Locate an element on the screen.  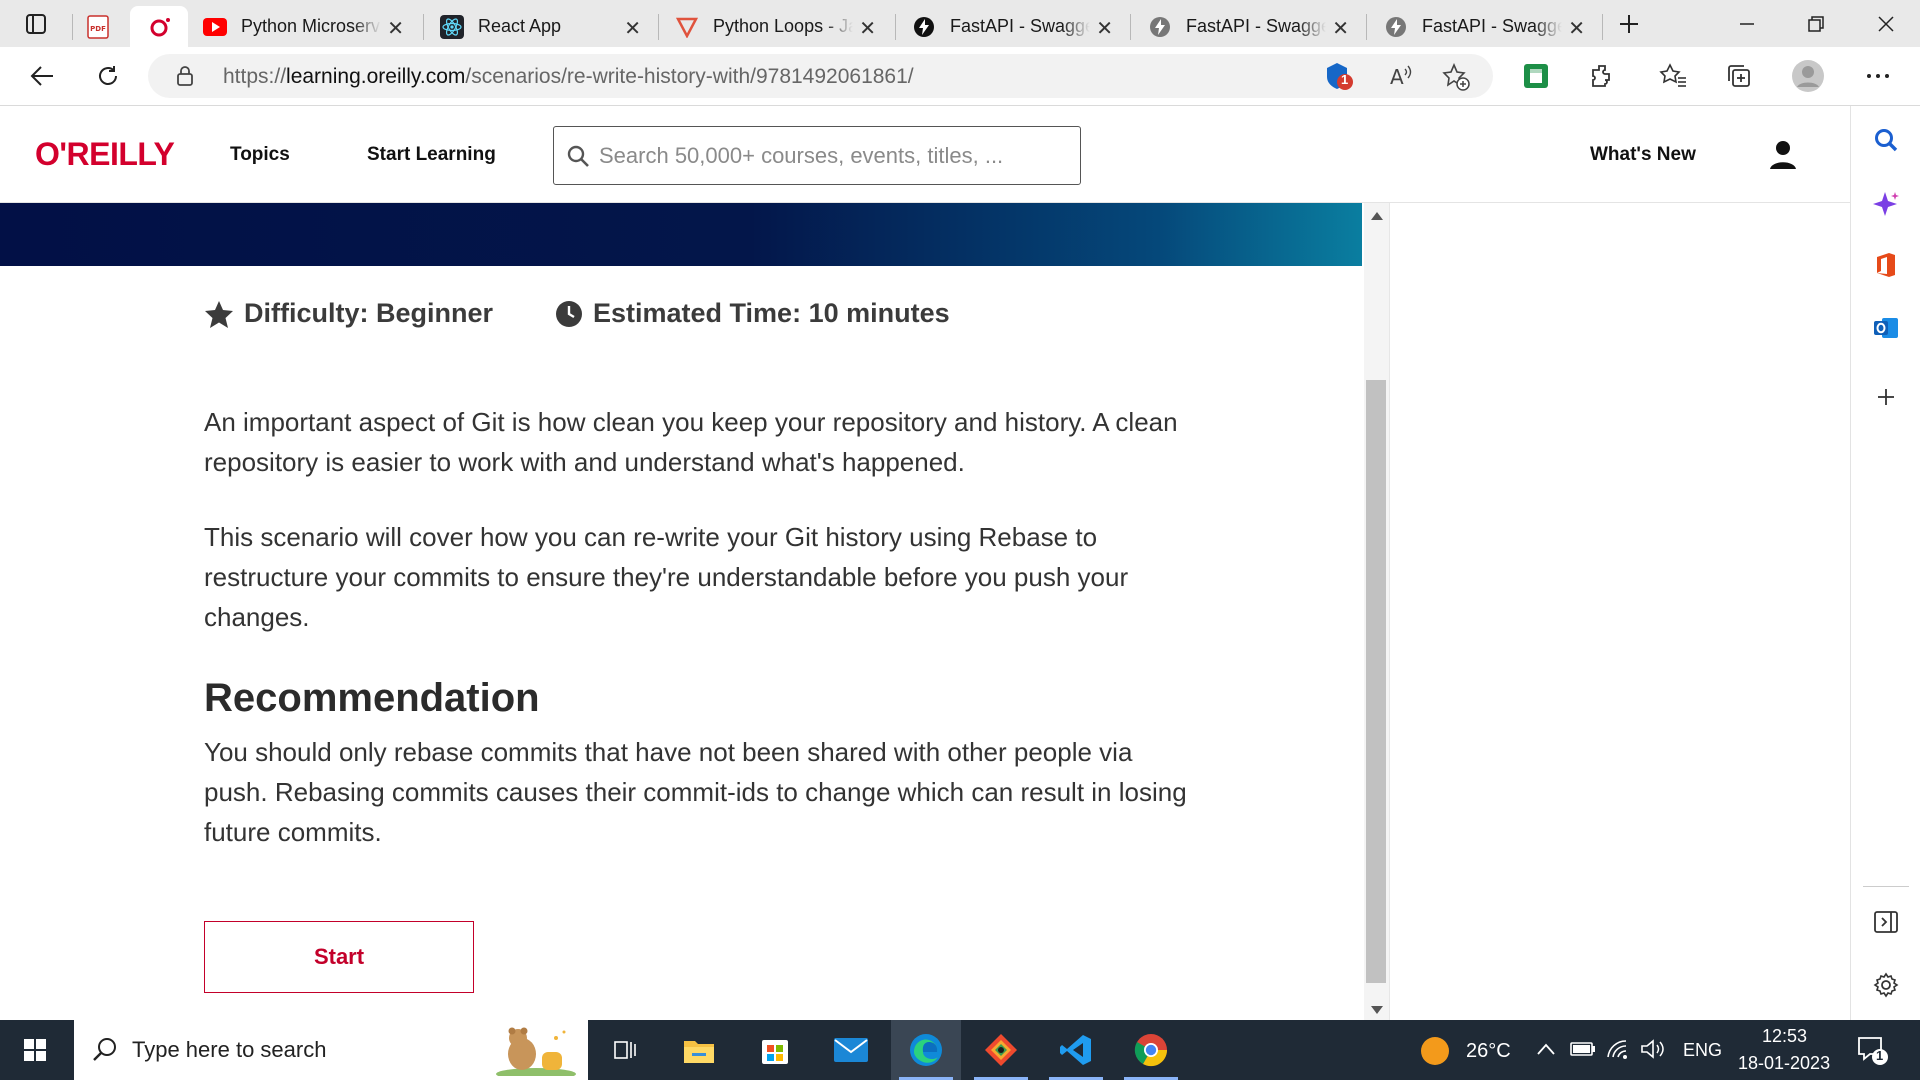
git-app-icon is located at coordinates (1001, 1050).